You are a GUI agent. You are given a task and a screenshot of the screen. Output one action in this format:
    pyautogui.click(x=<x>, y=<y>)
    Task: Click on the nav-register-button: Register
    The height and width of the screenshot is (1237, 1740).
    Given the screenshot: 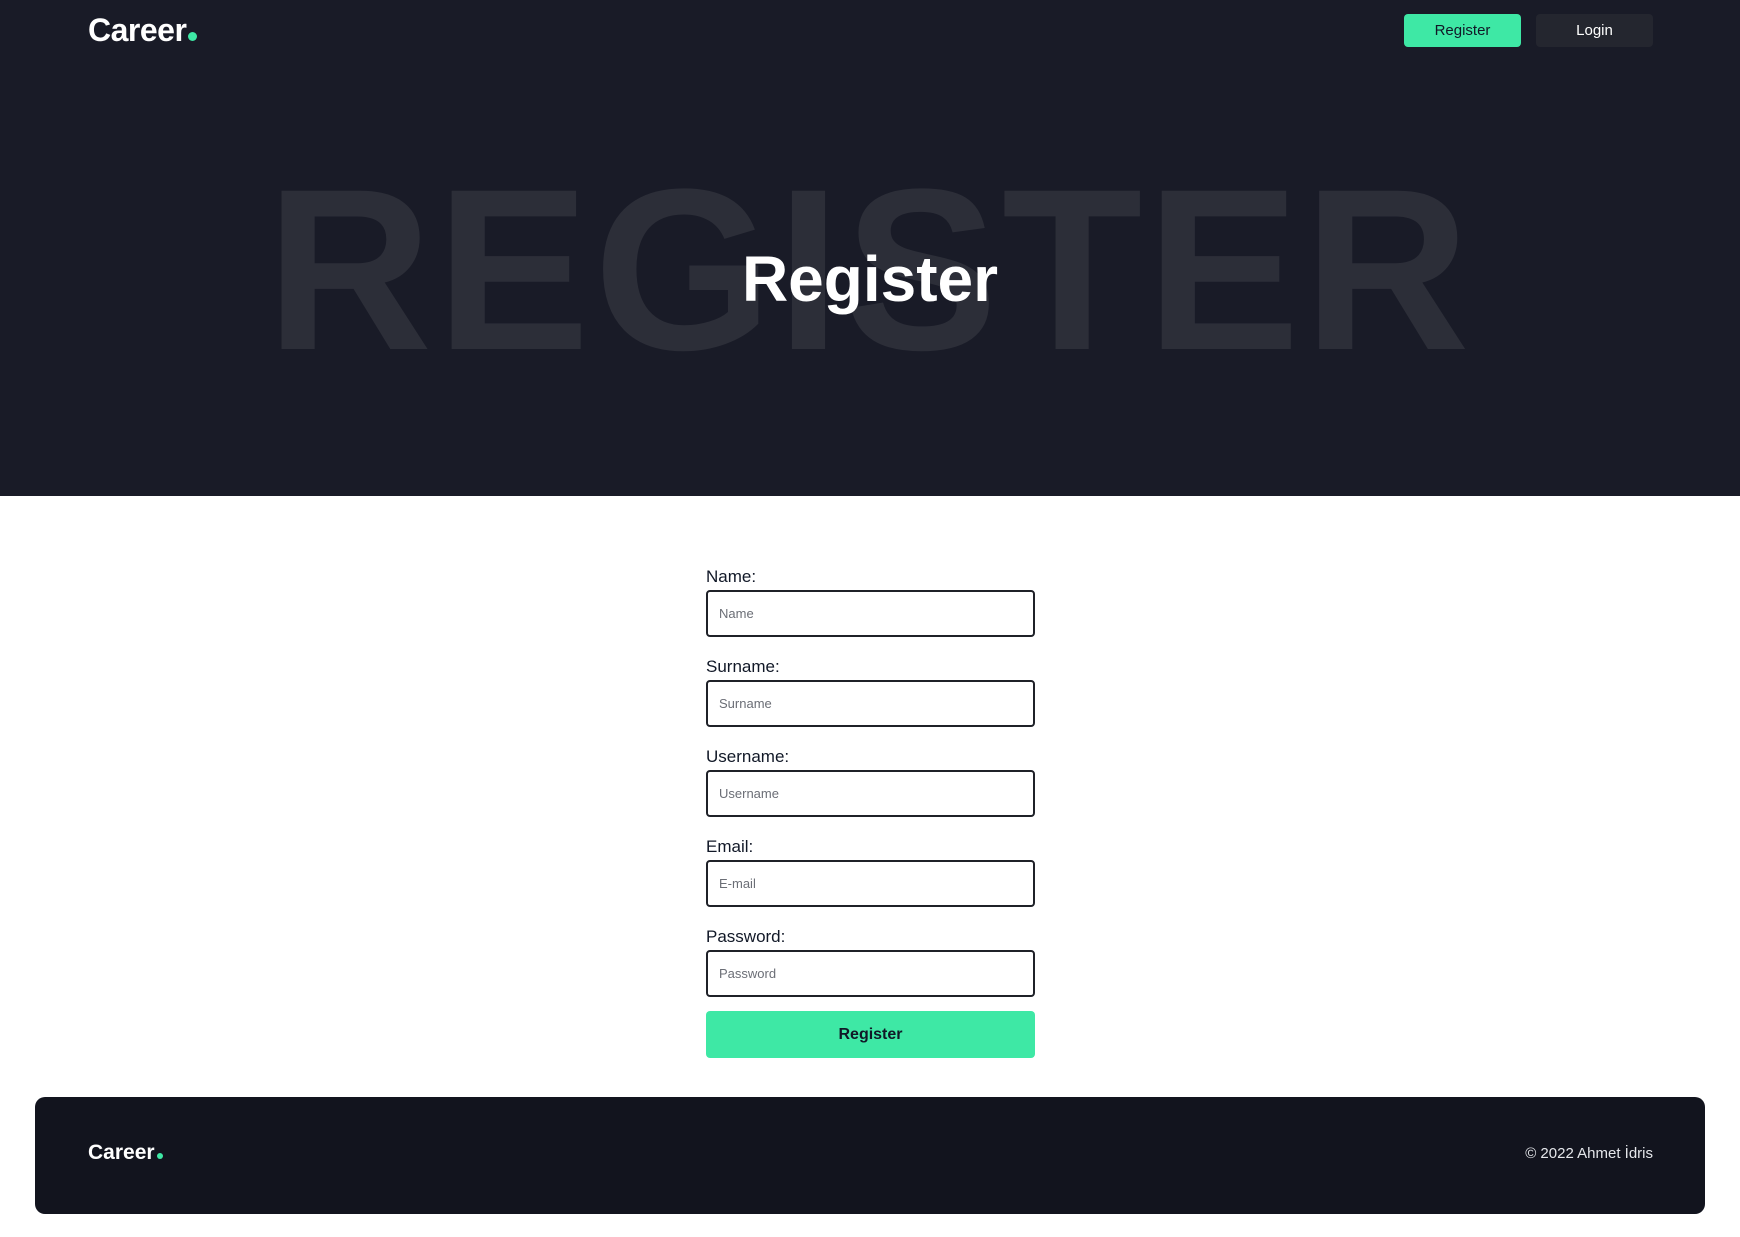 What is the action you would take?
    pyautogui.click(x=1462, y=30)
    